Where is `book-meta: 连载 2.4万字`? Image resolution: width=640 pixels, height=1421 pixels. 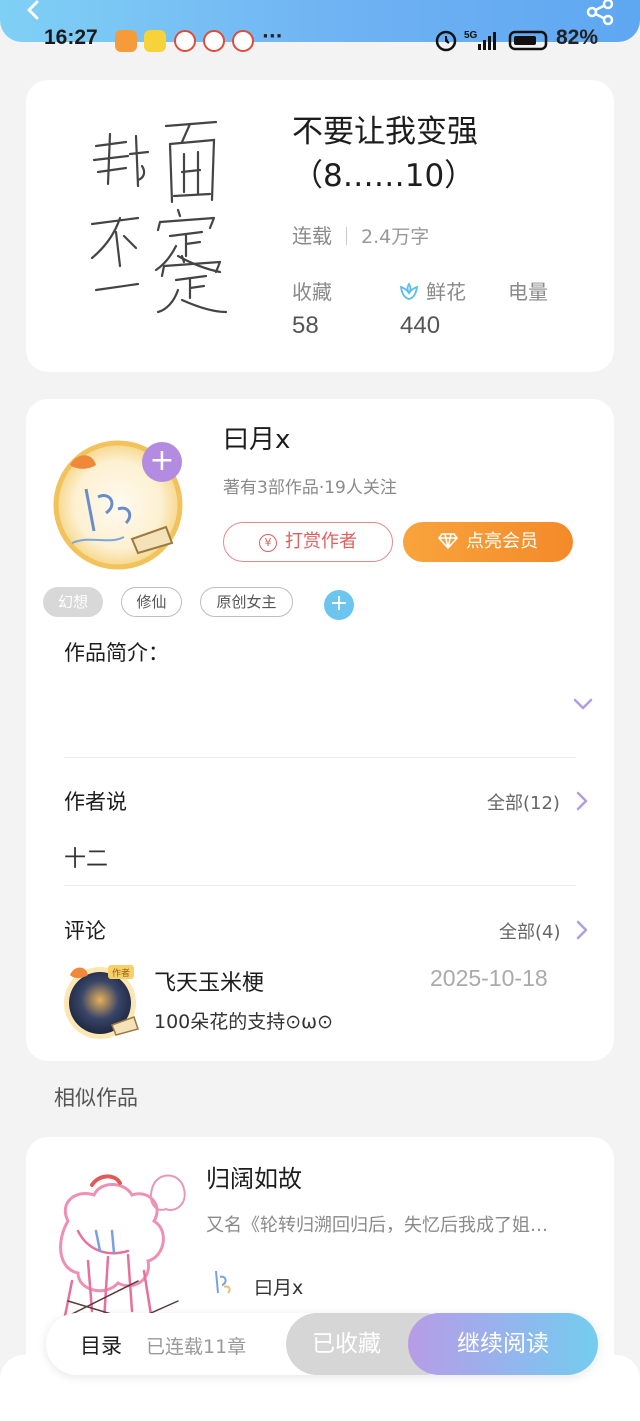 book-meta: 连载 2.4万字 is located at coordinates (360, 234).